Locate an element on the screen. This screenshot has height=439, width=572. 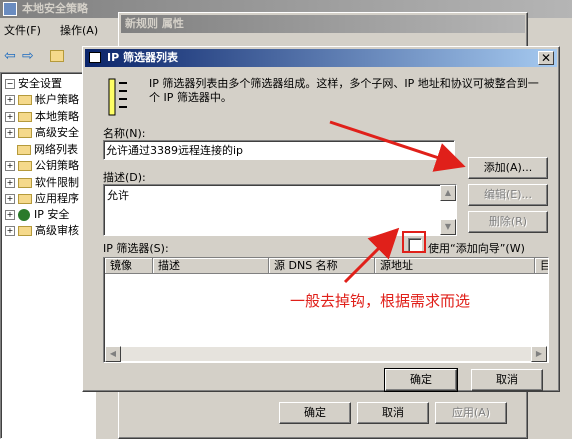
delete-button: 删除(R) is located at coordinates (508, 222).